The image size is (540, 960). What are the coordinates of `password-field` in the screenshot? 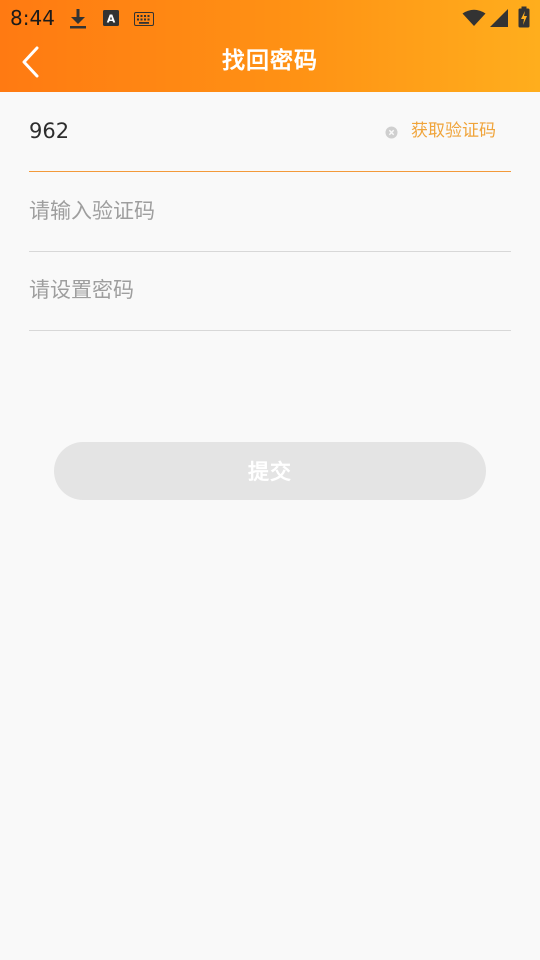 It's located at (270, 291).